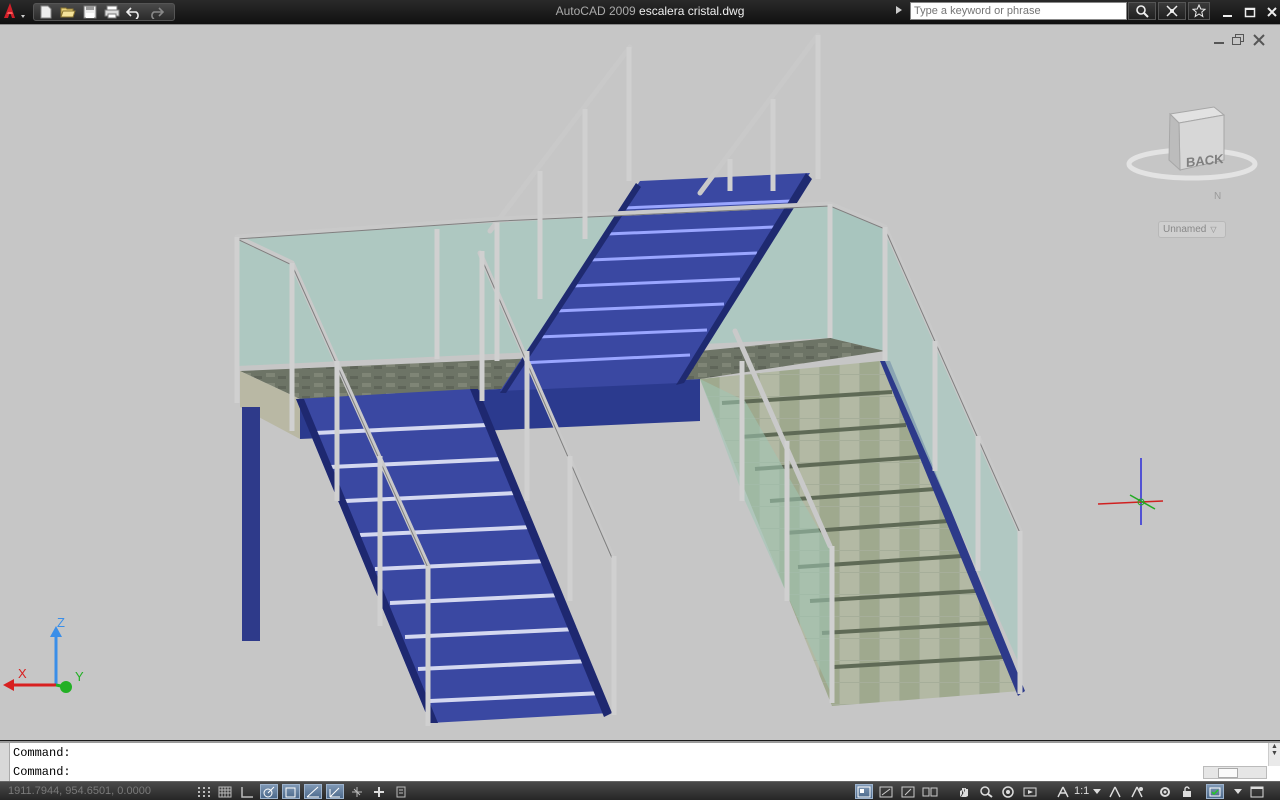 The image size is (1280, 800). I want to click on quick-view-layouts-icon, so click(908, 791).